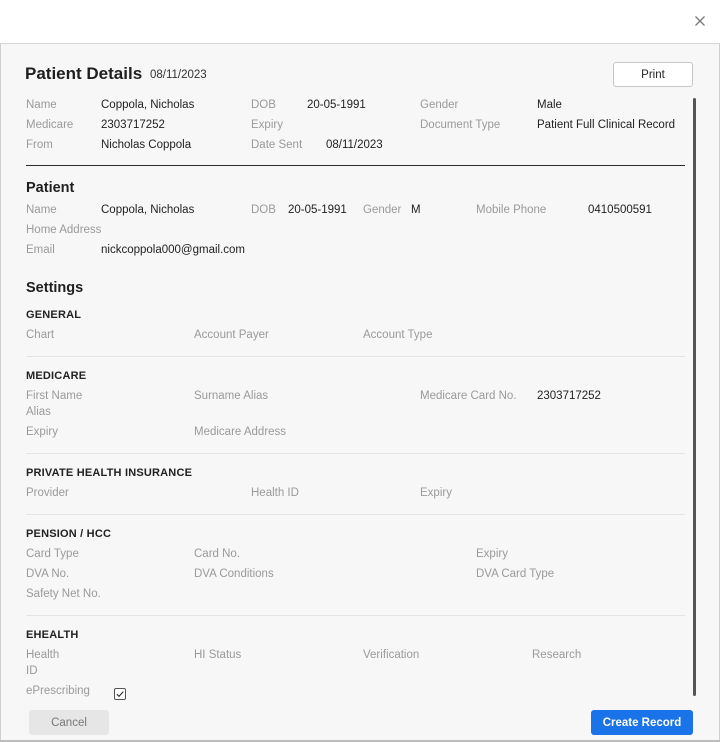 Image resolution: width=720 pixels, height=742 pixels. Describe the element at coordinates (398, 335) in the screenshot. I see `account-type-label: Account Type` at that location.